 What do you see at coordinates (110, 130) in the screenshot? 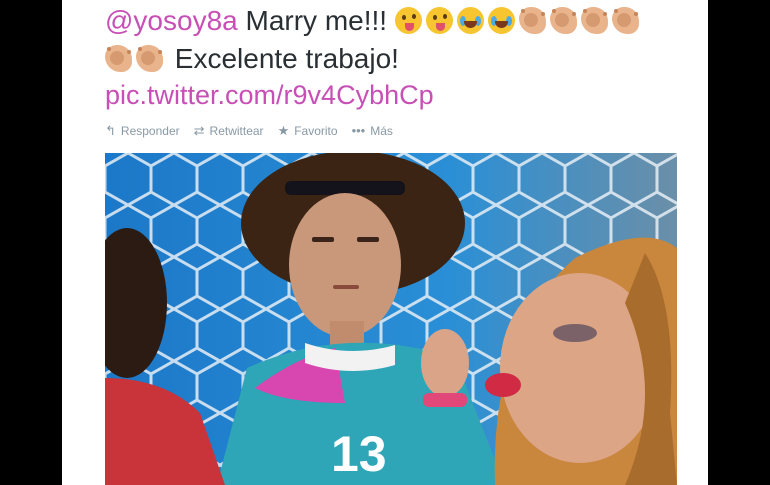
I see `reply-arrow-icon: ↰` at bounding box center [110, 130].